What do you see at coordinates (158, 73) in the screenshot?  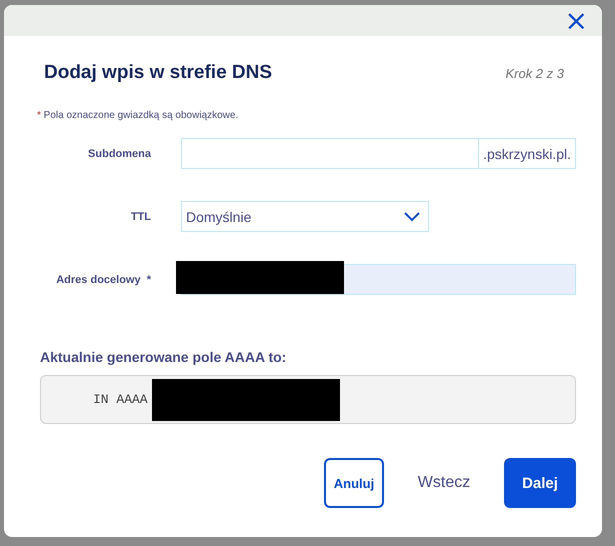 I see `dialog-title: Dodaj wpis w strefie DNS` at bounding box center [158, 73].